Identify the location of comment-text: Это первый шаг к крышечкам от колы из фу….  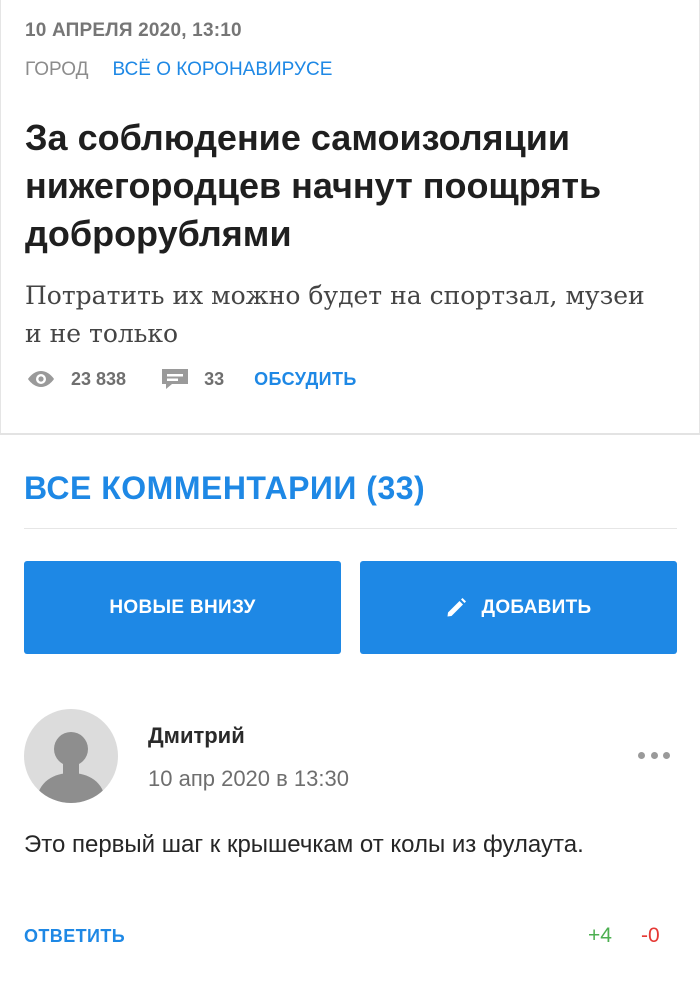
(304, 844).